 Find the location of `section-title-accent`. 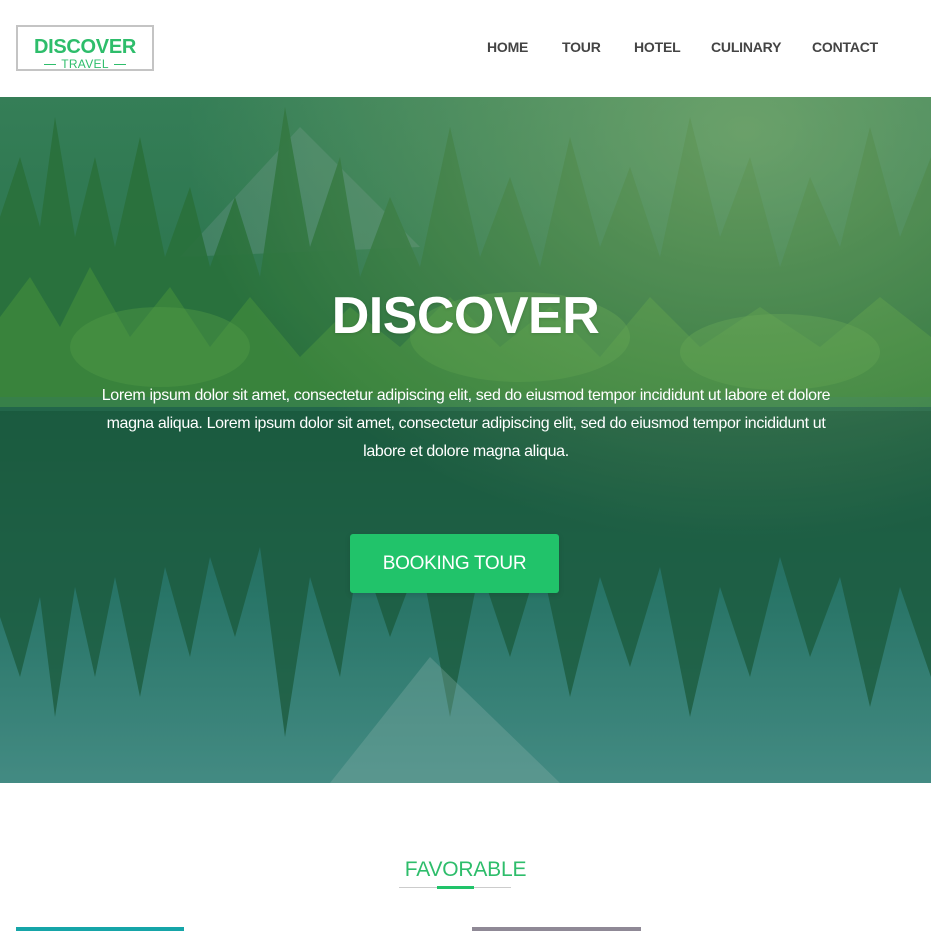

section-title-accent is located at coordinates (455, 887).